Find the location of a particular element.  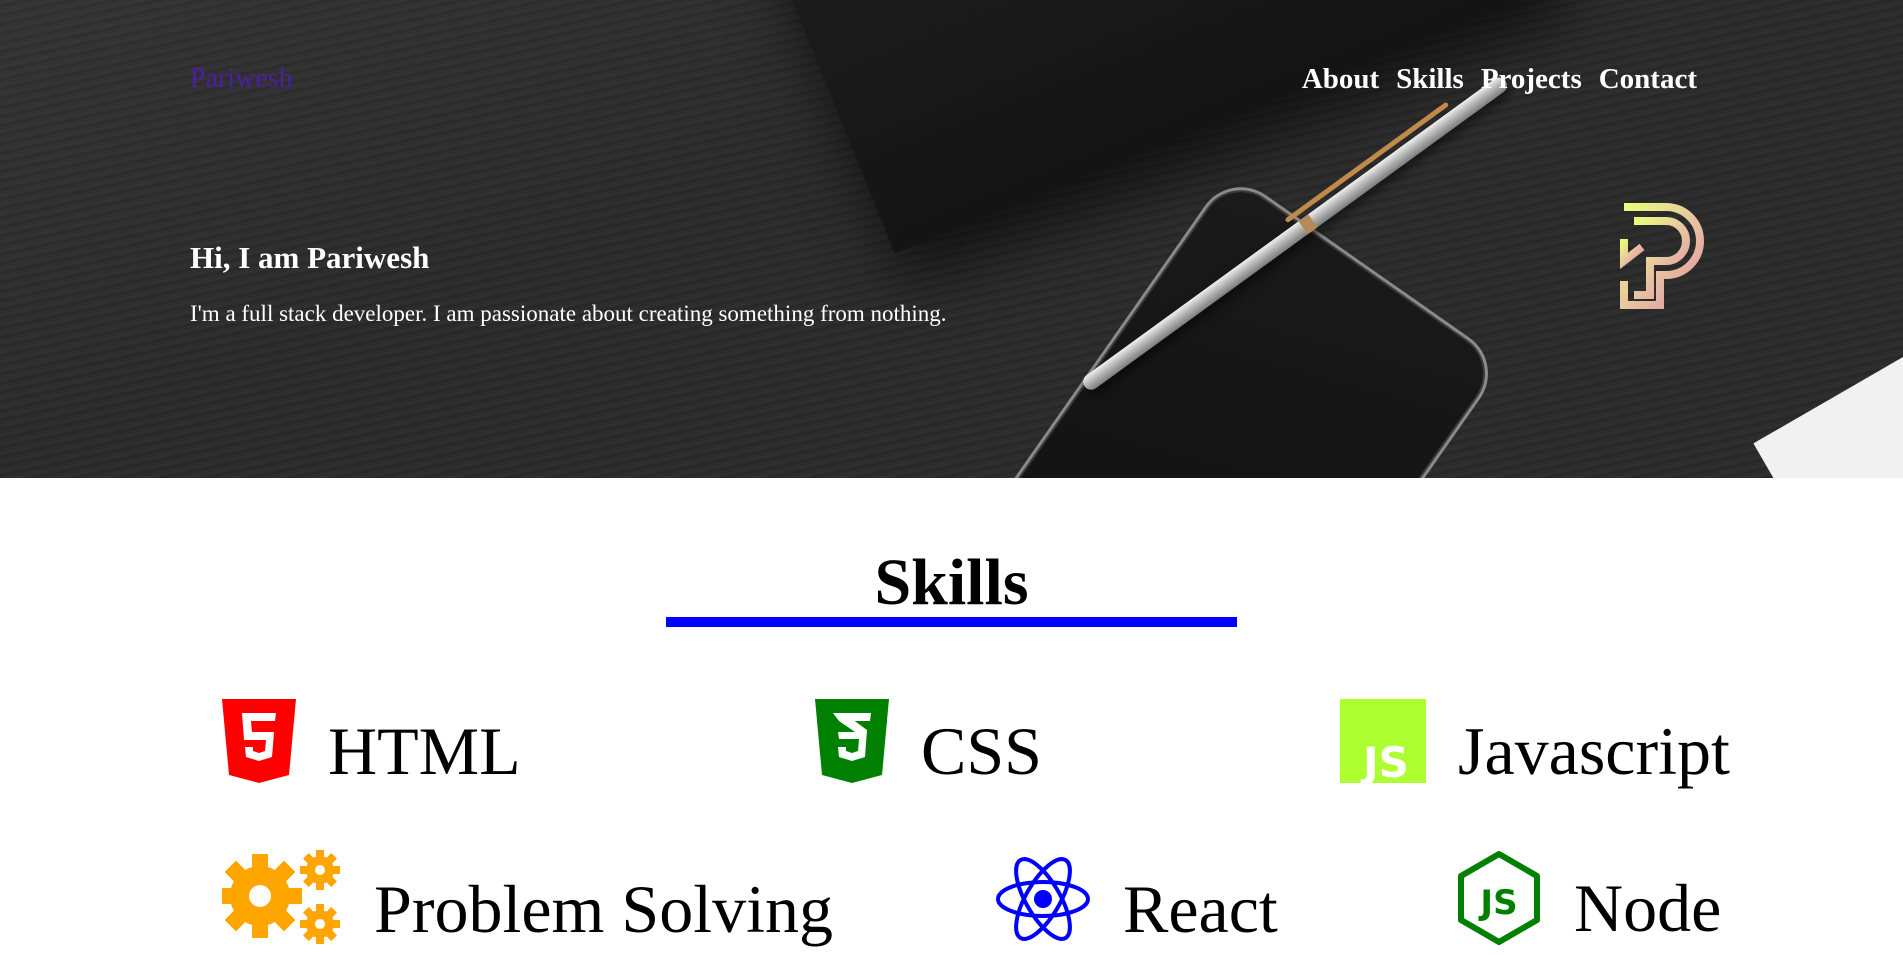

skill-item-css: CSS is located at coordinates (928, 741).